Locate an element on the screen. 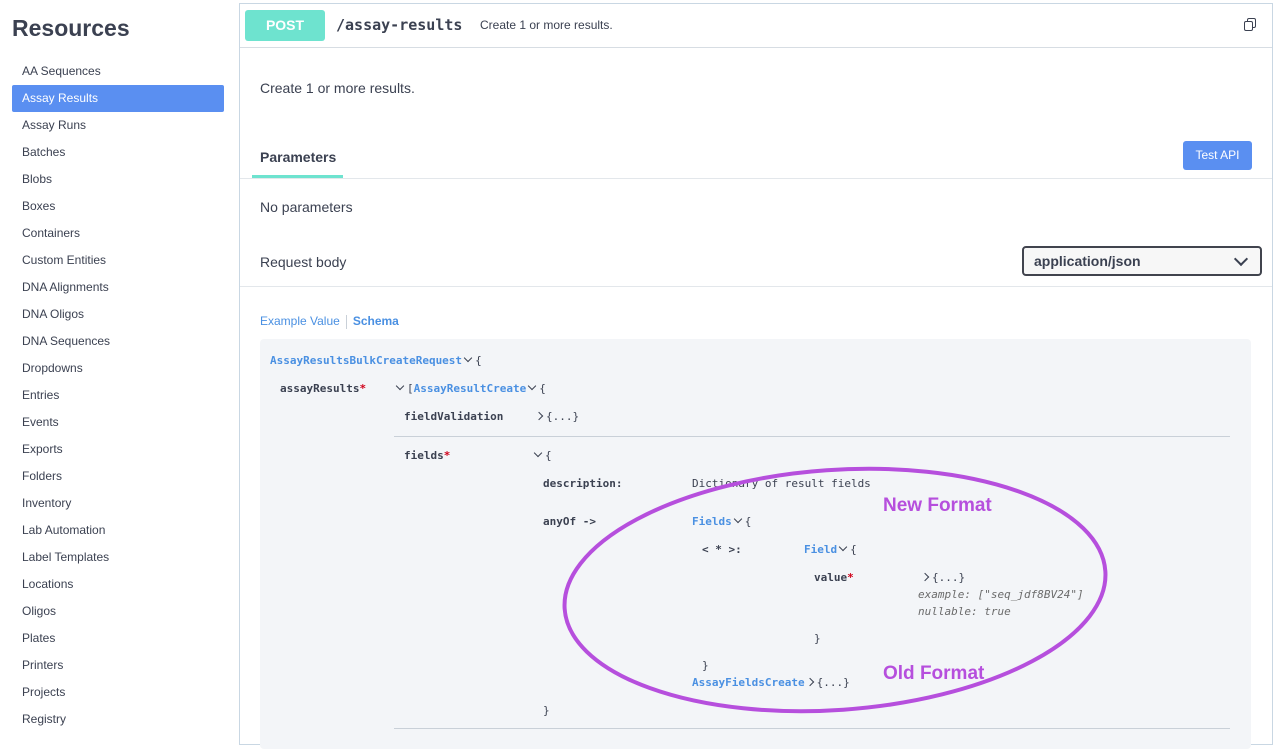 The image size is (1284, 749). annotation-overlay is located at coordinates (835, 590).